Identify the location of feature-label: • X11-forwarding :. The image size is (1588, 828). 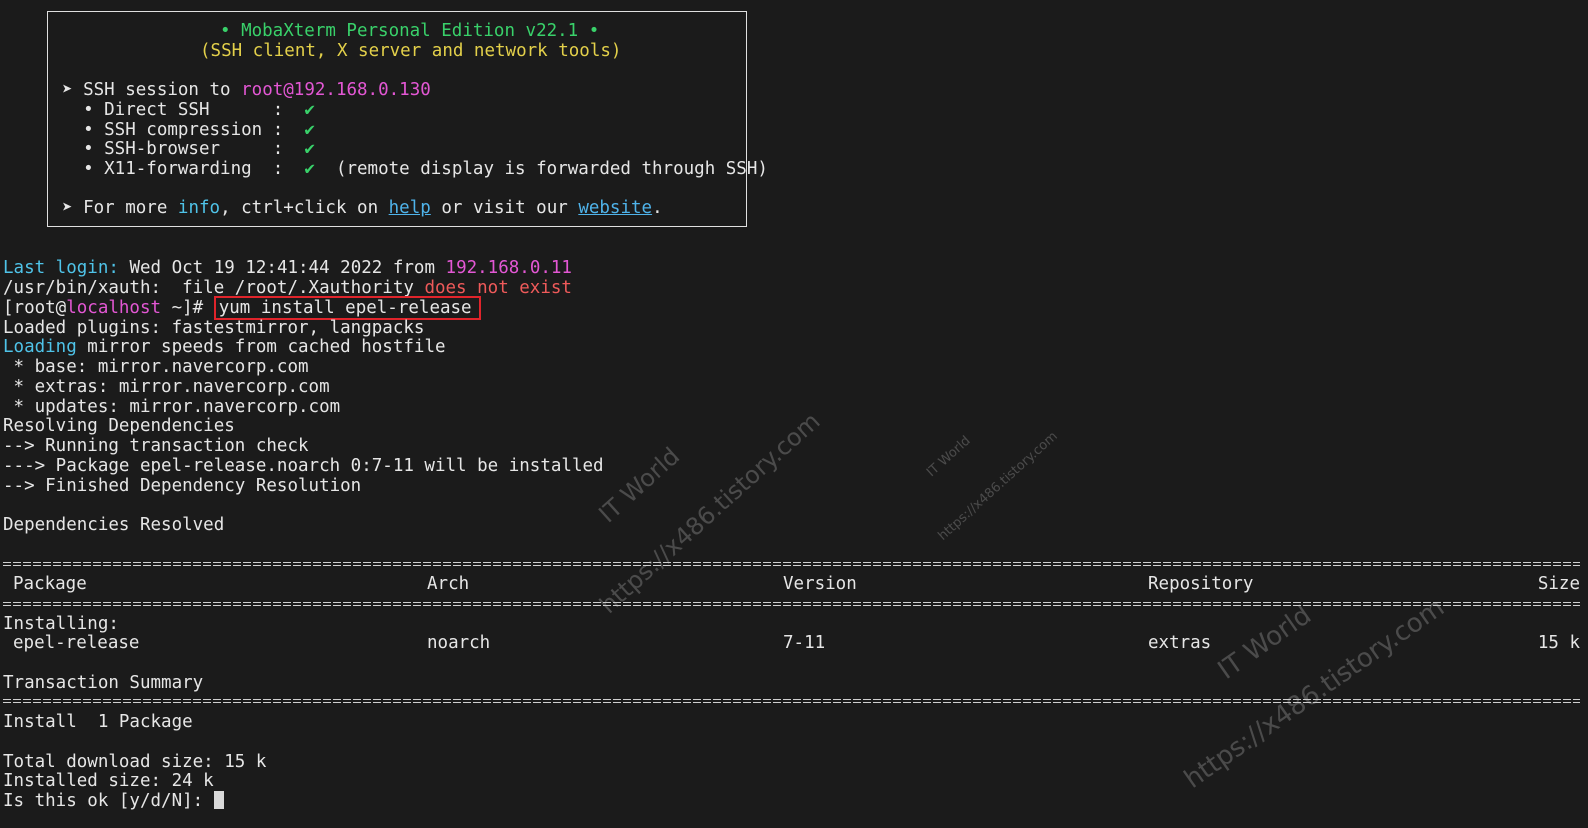
(183, 169).